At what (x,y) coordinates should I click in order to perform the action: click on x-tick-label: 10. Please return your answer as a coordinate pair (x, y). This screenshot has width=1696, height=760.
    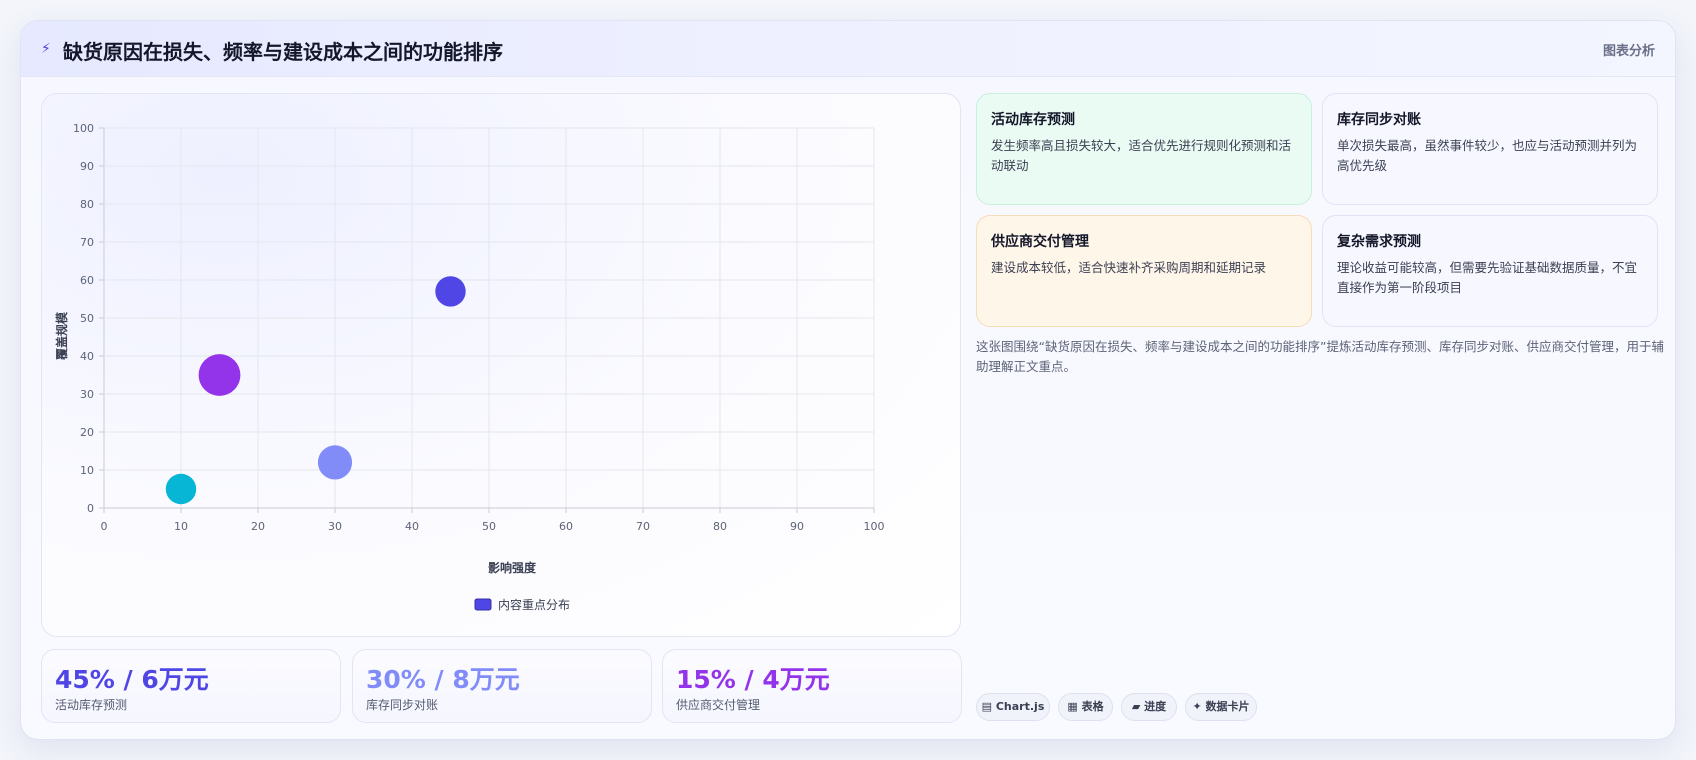
    Looking at the image, I should click on (181, 526).